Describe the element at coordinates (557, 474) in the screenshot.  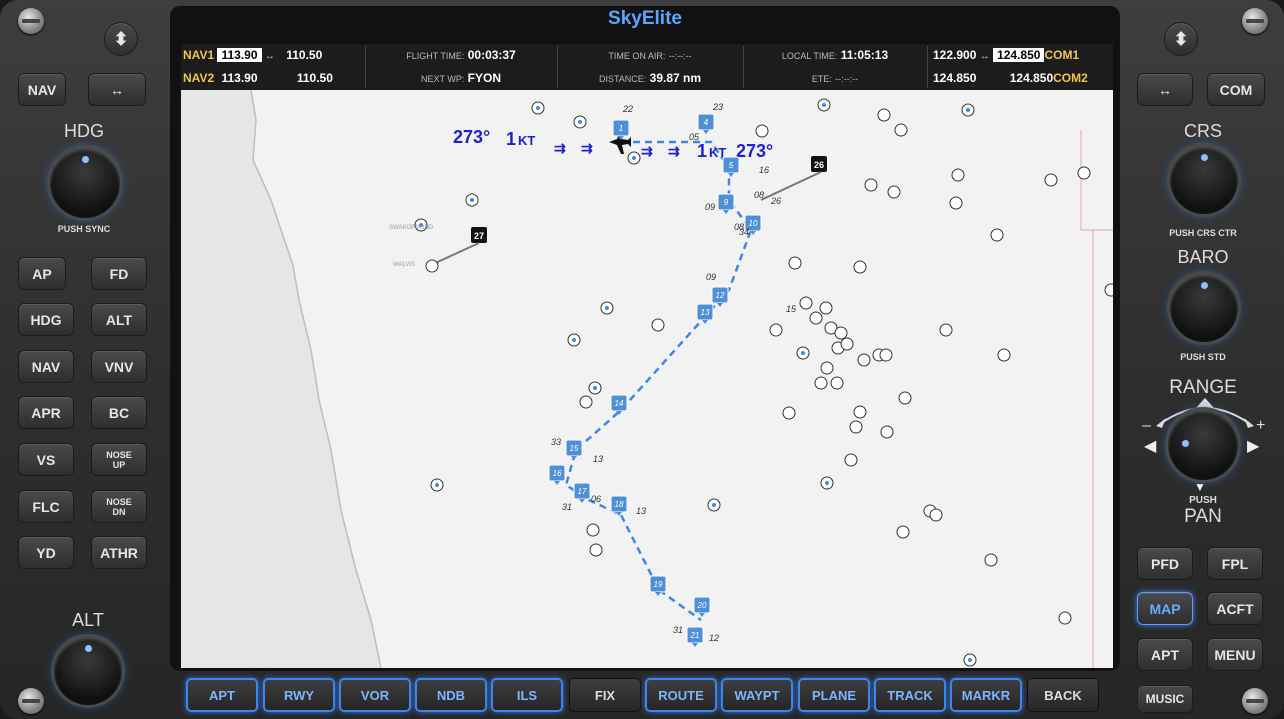
I see `route-waypoint-marker: 16` at that location.